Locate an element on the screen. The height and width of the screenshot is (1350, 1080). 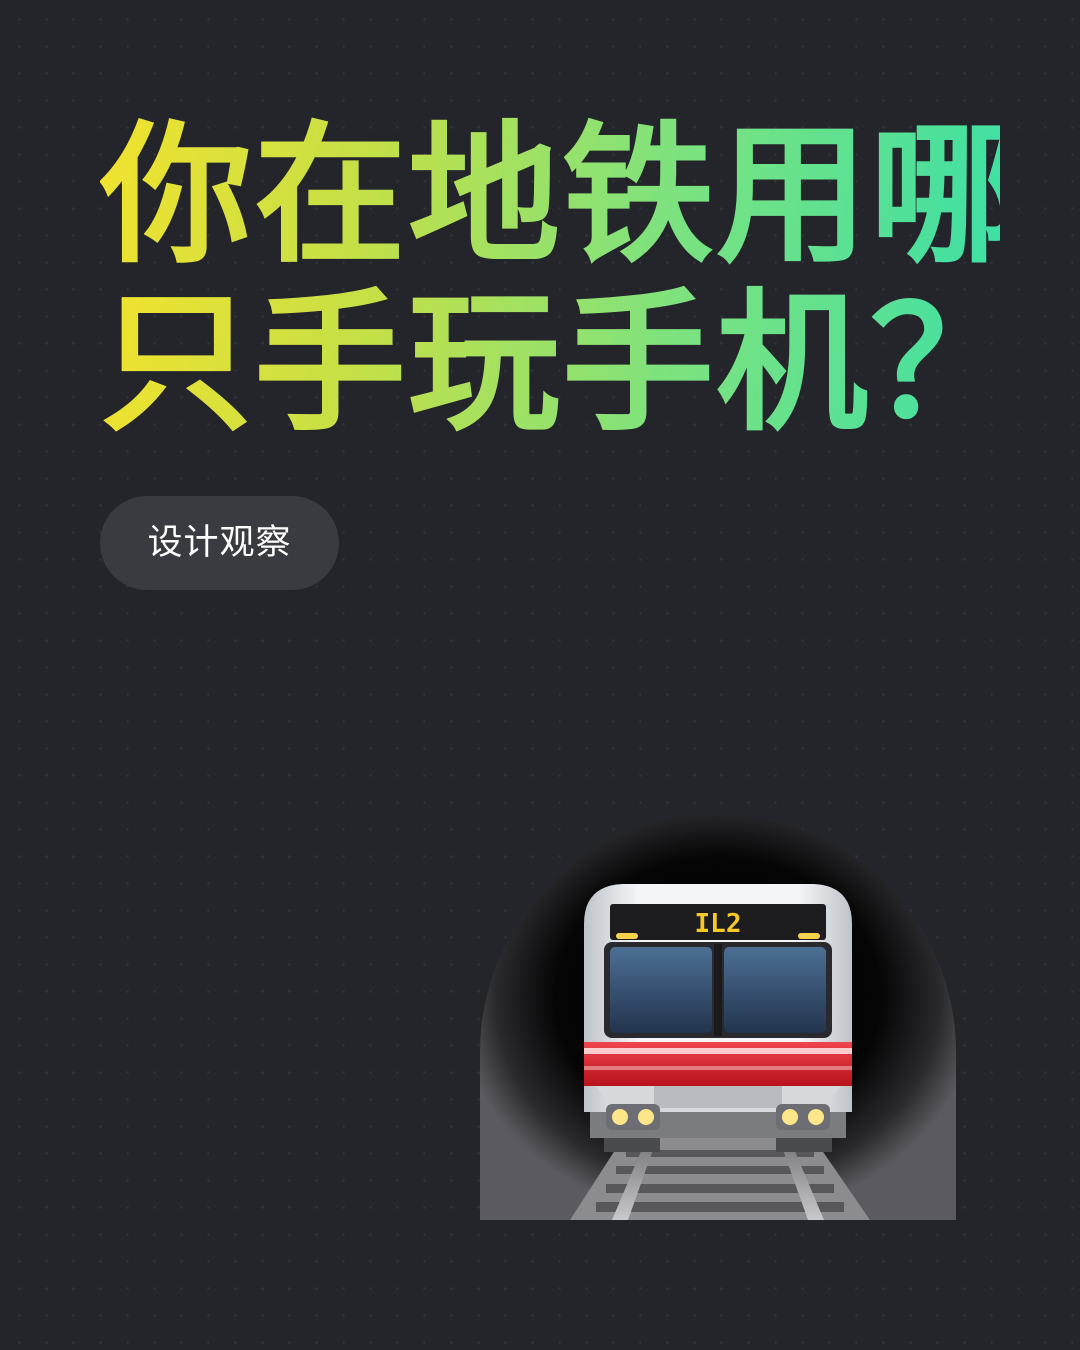
category-tag: 设计观察 is located at coordinates (219, 543).